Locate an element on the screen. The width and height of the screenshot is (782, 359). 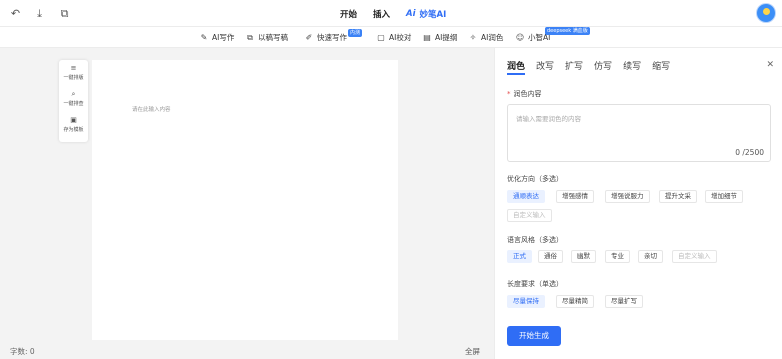
style-label: 语言风格（多选） is located at coordinates (535, 240).